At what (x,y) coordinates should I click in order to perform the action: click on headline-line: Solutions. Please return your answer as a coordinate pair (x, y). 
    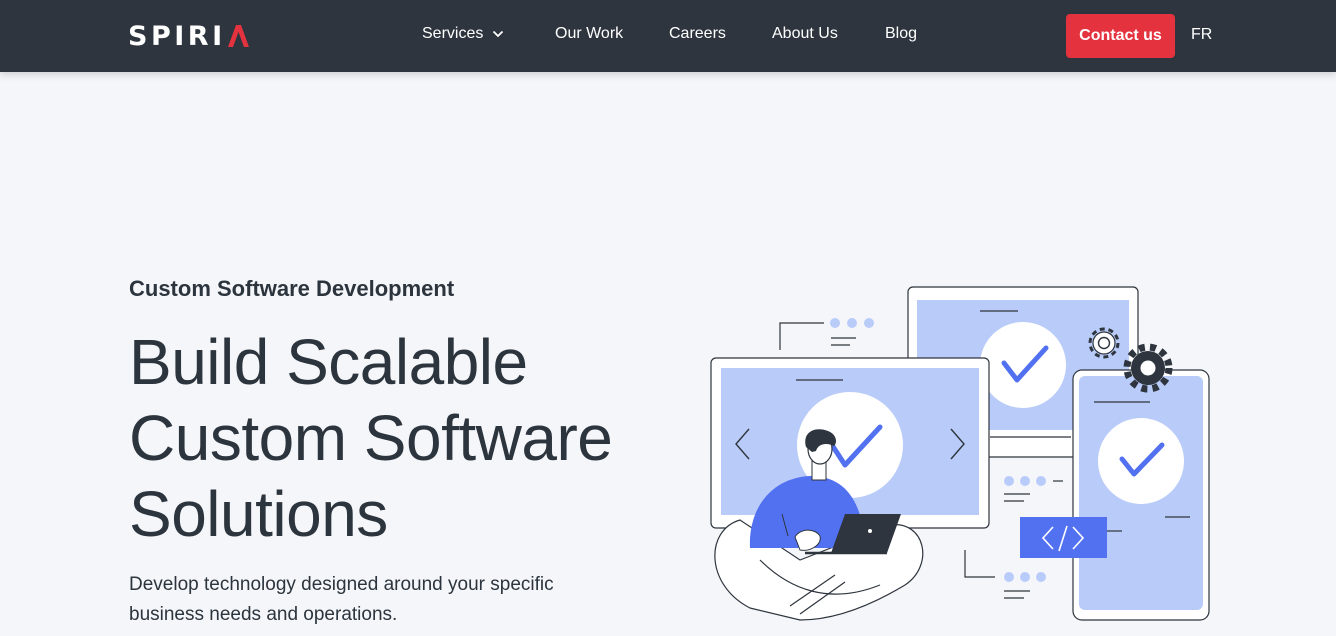
    Looking at the image, I should click on (258, 514).